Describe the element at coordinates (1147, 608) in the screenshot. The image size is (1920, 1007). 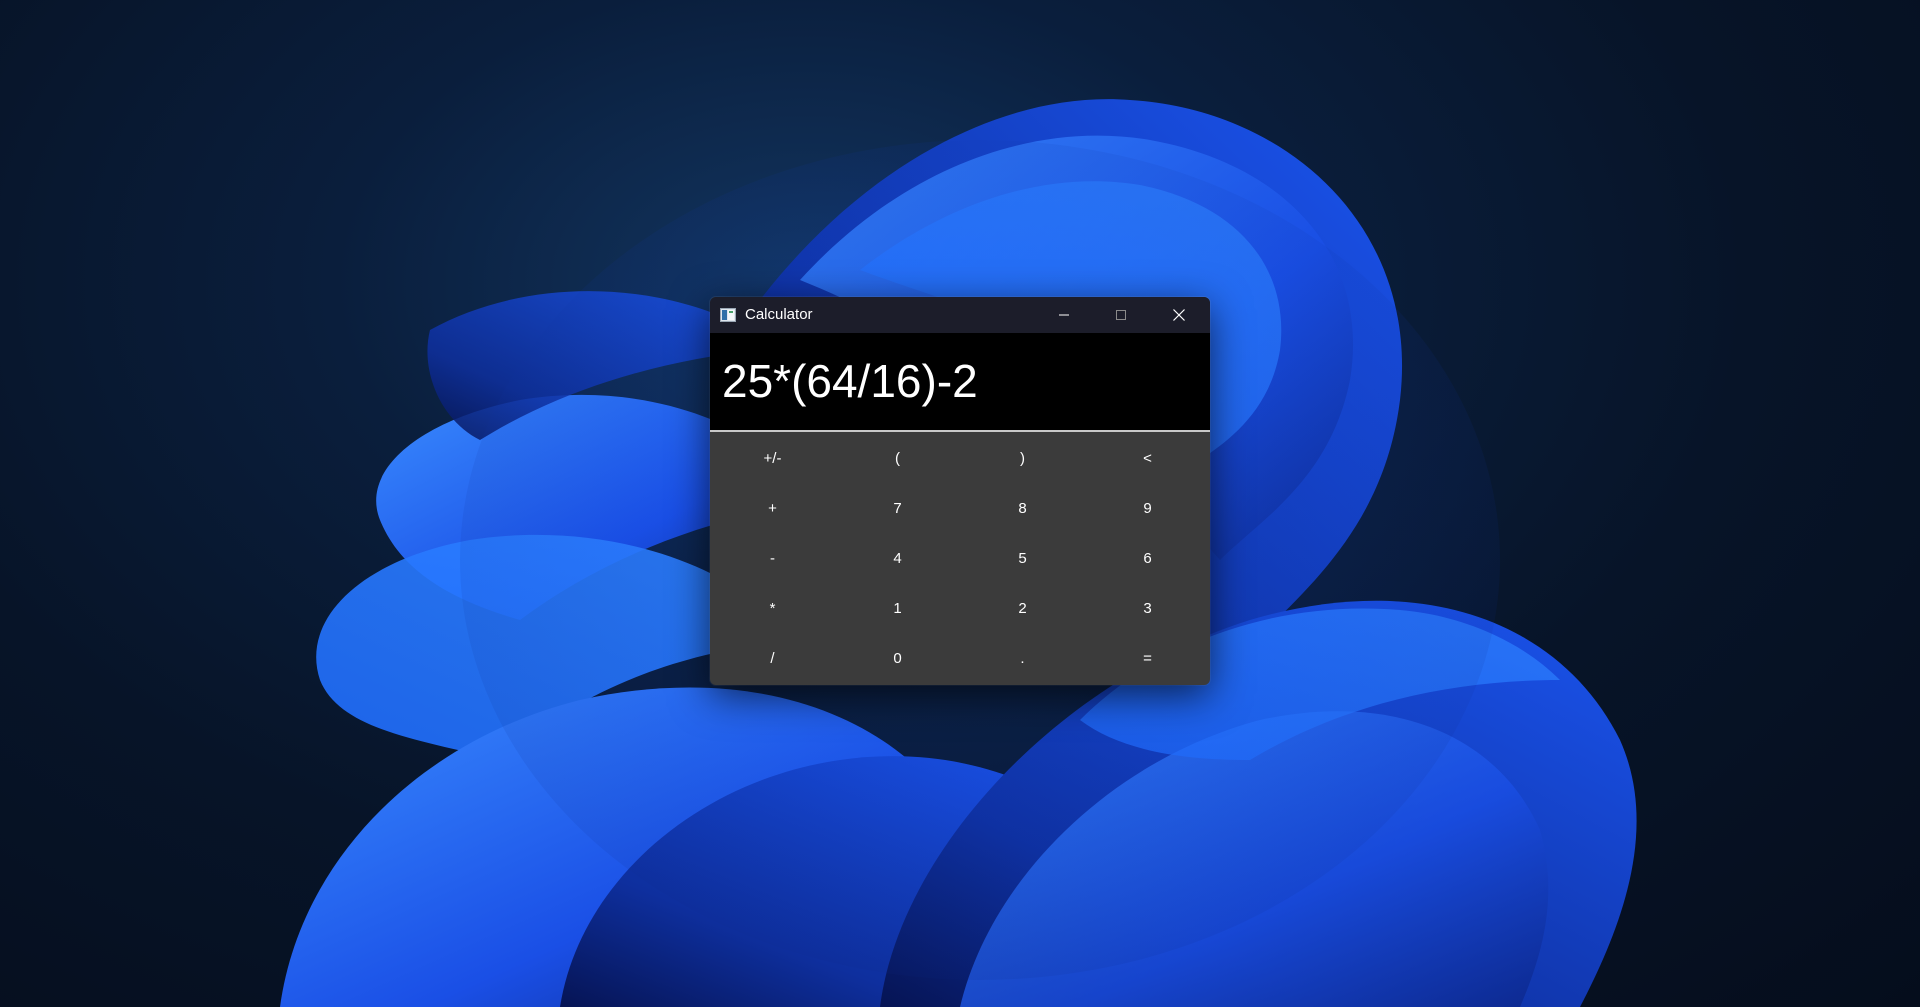
I see `key-3: 3` at that location.